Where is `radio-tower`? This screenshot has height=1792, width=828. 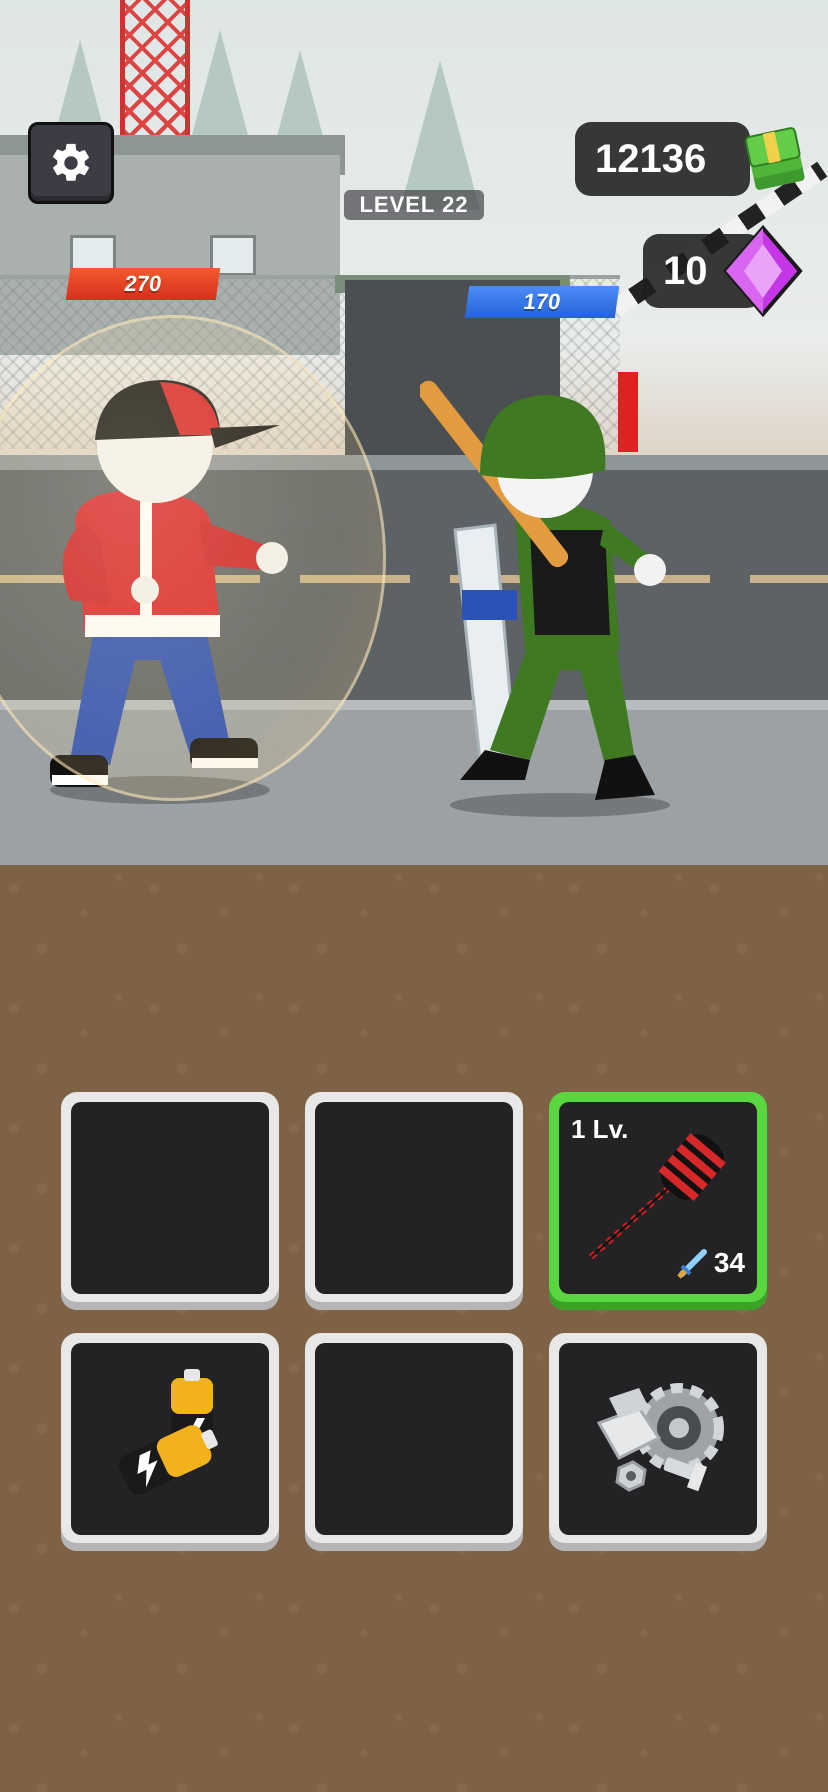
radio-tower is located at coordinates (155, 67).